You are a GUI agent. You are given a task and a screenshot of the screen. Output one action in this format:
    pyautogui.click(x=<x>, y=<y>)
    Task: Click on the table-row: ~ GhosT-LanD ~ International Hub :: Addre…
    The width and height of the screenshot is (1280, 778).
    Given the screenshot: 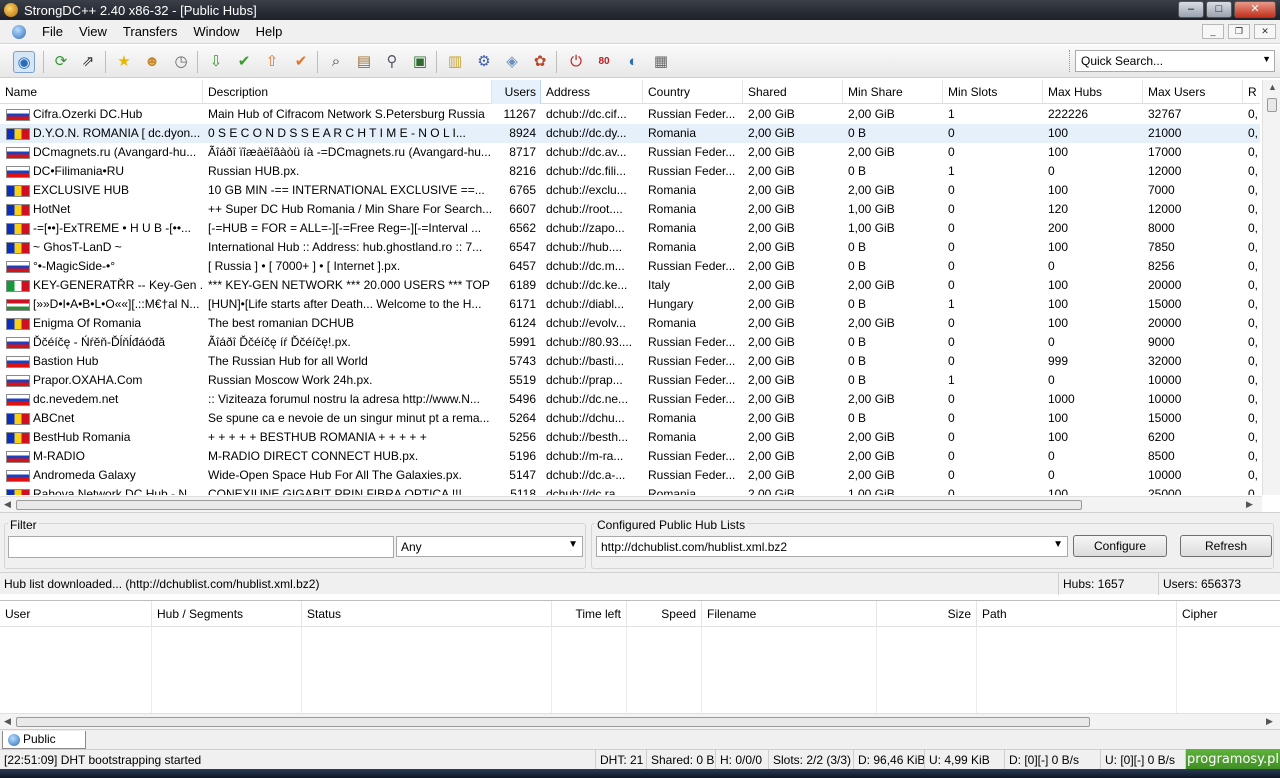 What is the action you would take?
    pyautogui.click(x=630, y=247)
    